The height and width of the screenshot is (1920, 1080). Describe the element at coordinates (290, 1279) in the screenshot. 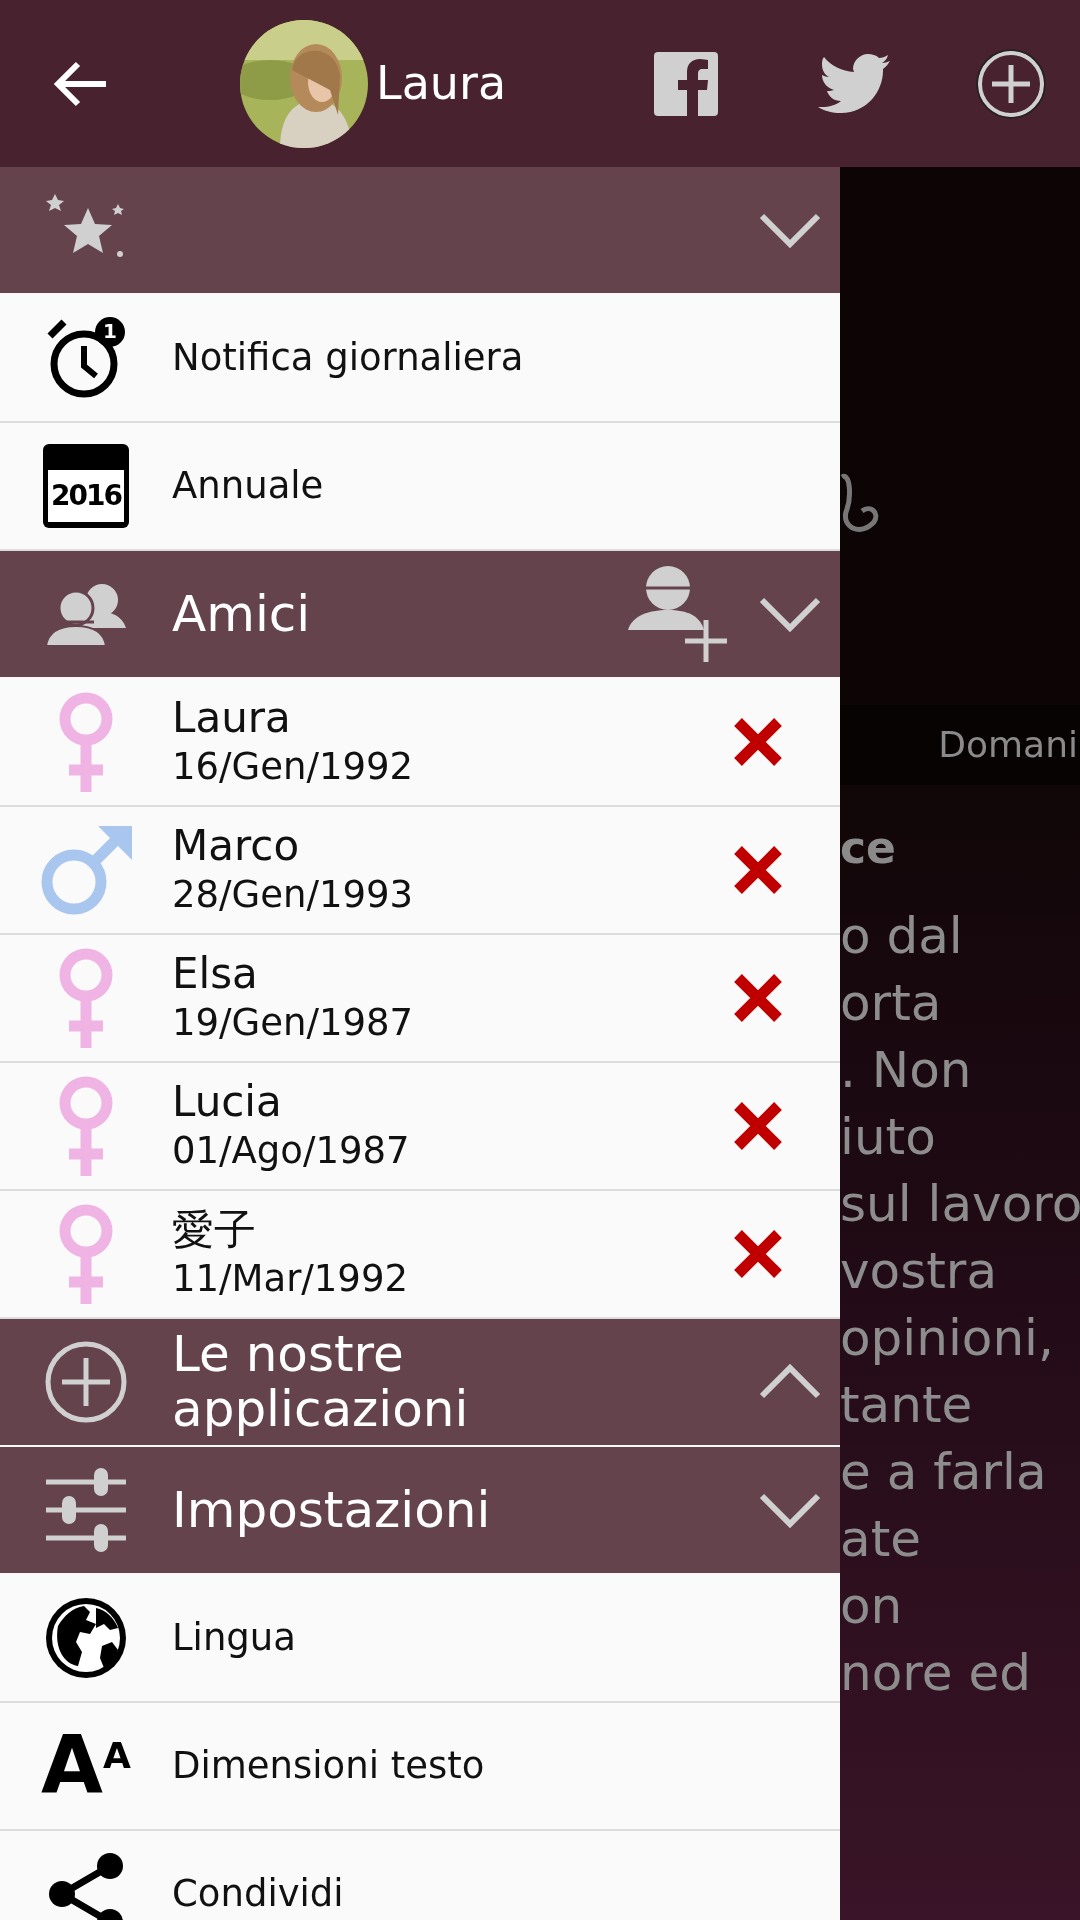

I see `birth-date: 11/Mar/1992` at that location.